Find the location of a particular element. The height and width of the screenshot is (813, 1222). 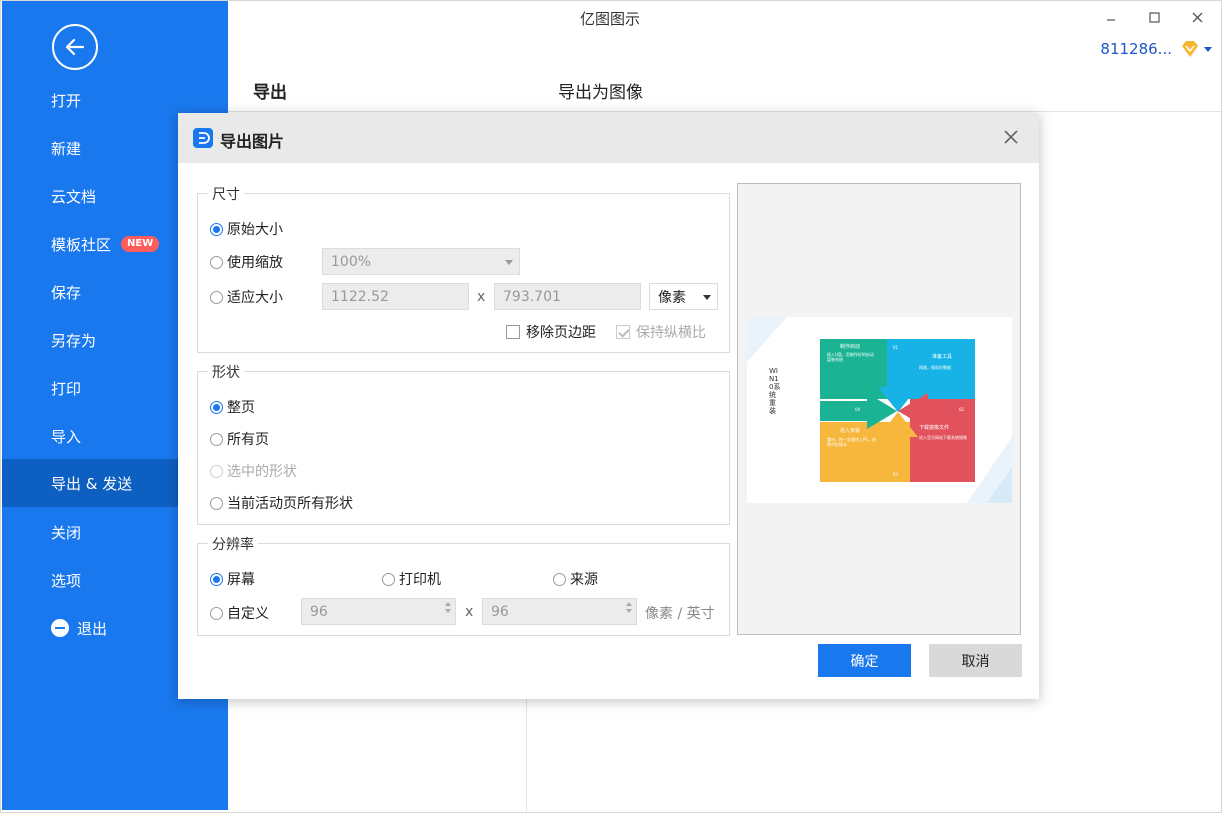

width-input: 1122.52 is located at coordinates (395, 296).